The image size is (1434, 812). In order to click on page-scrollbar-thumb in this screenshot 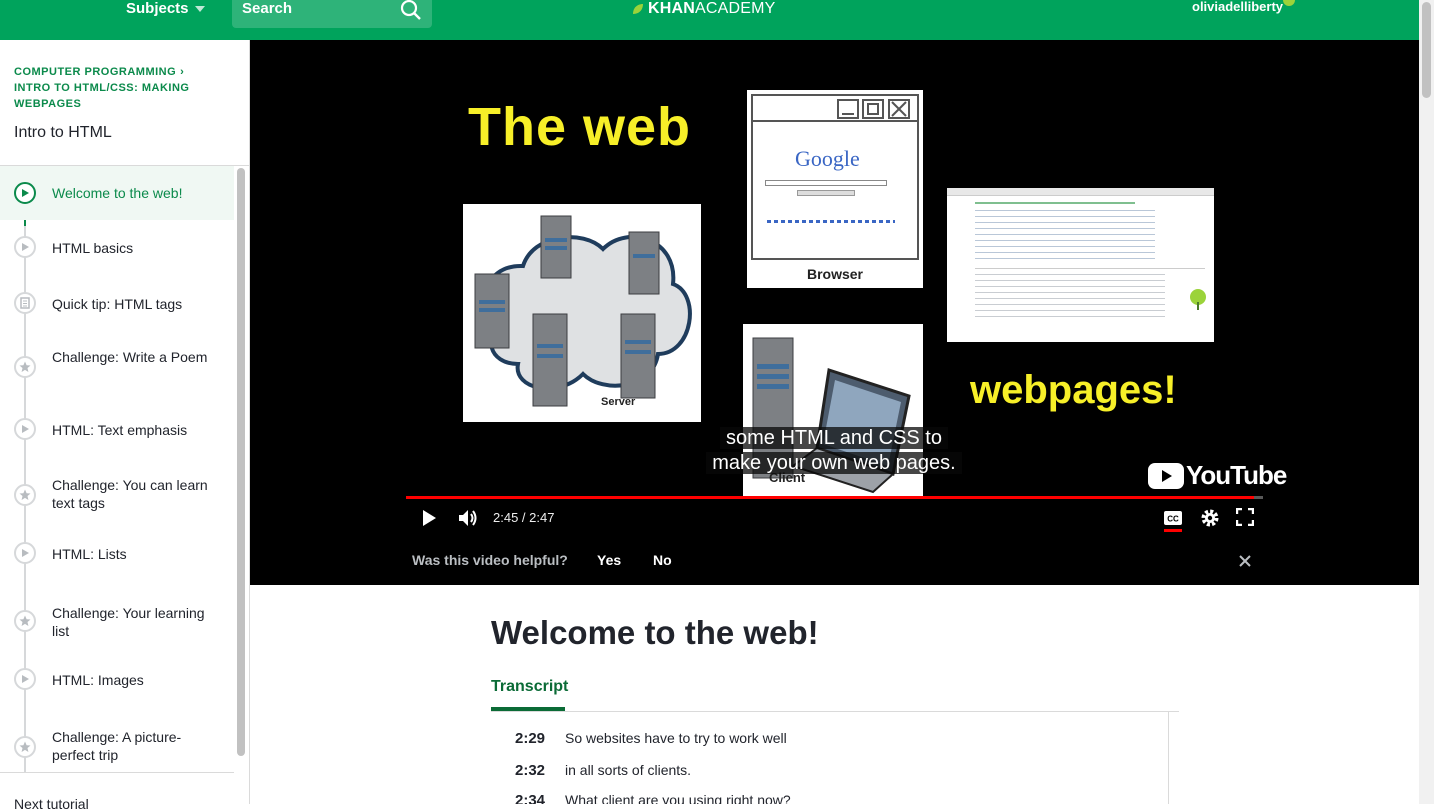, I will do `click(1426, 50)`.